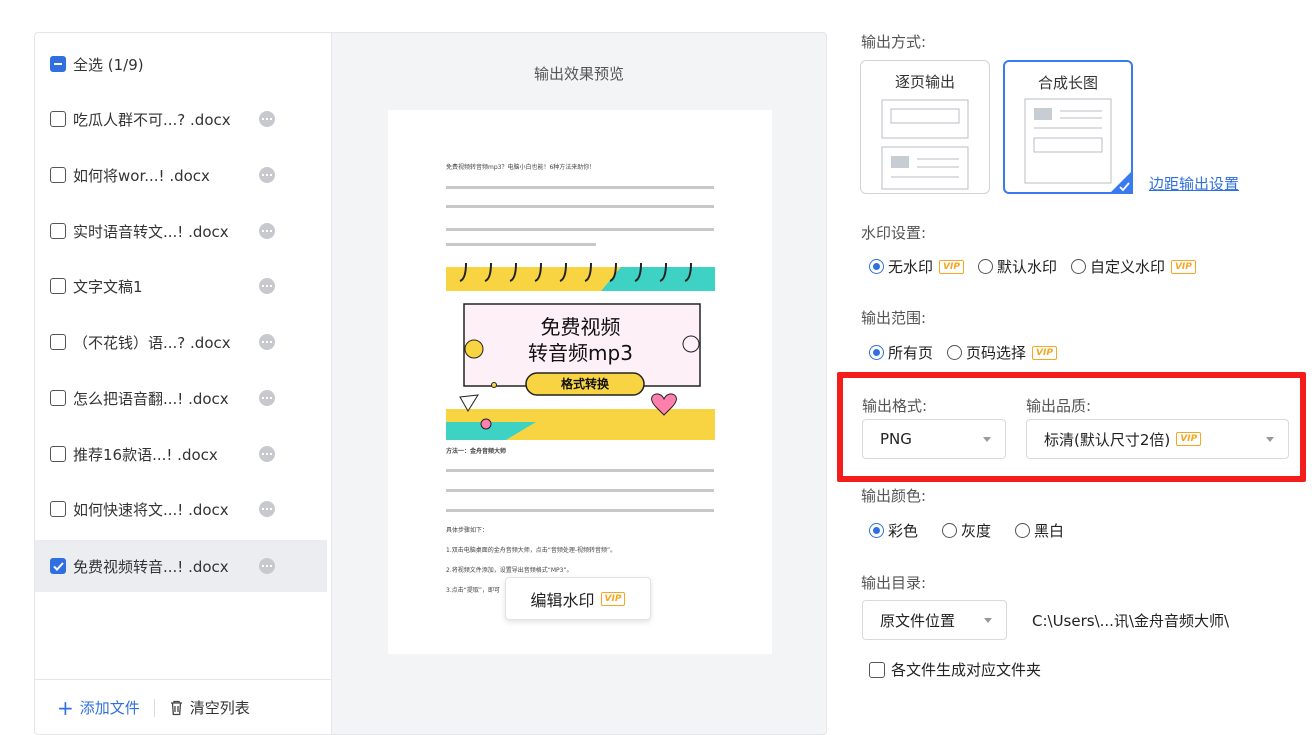 The image size is (1312, 735). Describe the element at coordinates (1194, 183) in the screenshot. I see `margin-settings-link: 边距输出设置` at that location.